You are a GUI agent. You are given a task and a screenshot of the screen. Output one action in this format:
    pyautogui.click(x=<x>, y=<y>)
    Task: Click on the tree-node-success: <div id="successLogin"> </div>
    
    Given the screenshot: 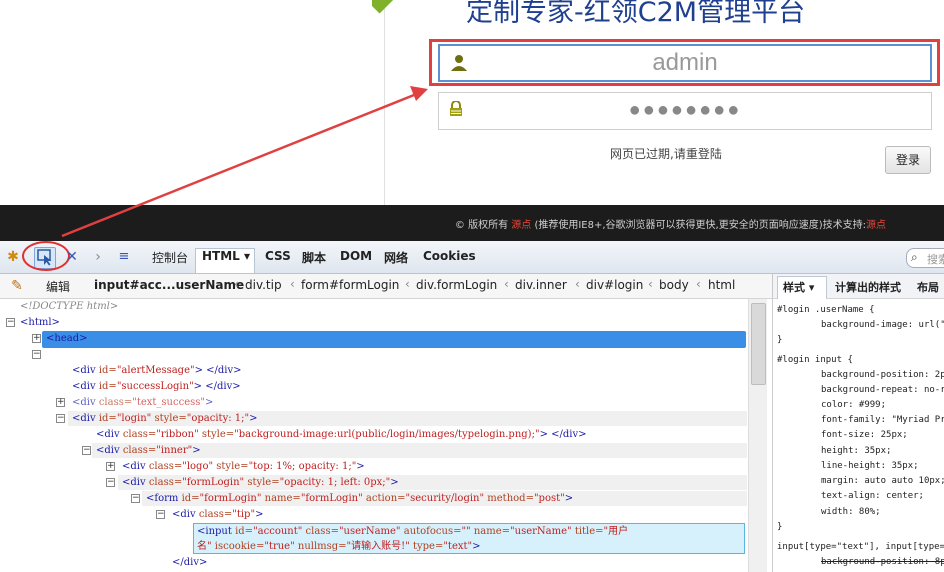 What is the action you would take?
    pyautogui.click(x=156, y=386)
    